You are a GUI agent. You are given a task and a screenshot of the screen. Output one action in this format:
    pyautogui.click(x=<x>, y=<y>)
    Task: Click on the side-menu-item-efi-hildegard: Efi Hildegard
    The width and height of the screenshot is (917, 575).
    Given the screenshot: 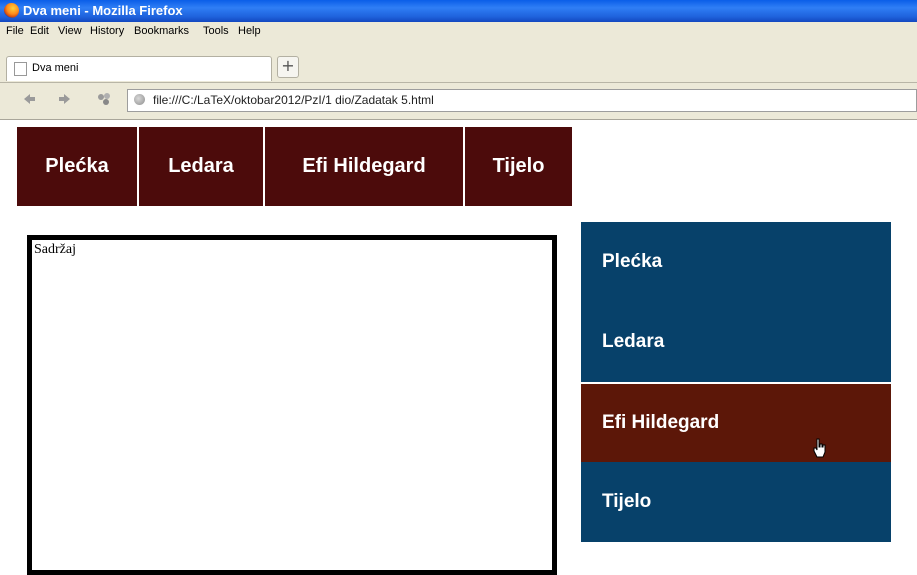 What is the action you would take?
    pyautogui.click(x=736, y=422)
    